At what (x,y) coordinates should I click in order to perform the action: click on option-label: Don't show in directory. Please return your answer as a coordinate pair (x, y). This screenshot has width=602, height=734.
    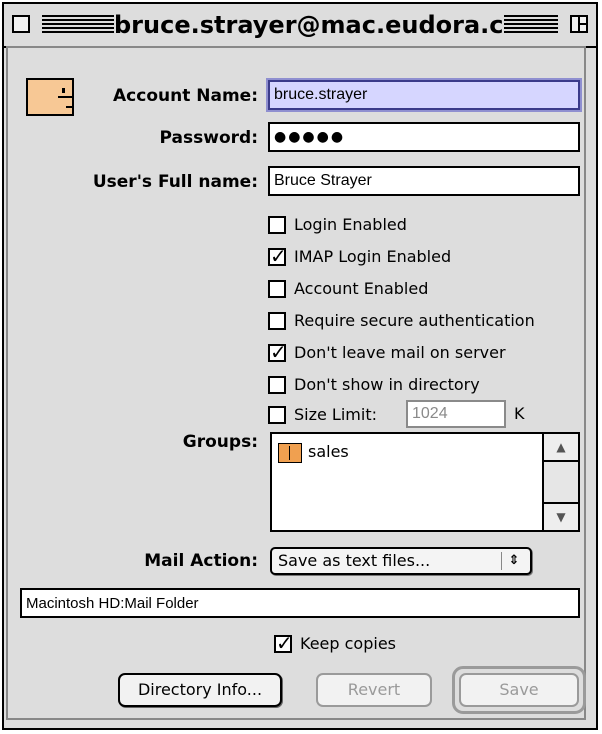
    Looking at the image, I should click on (387, 384).